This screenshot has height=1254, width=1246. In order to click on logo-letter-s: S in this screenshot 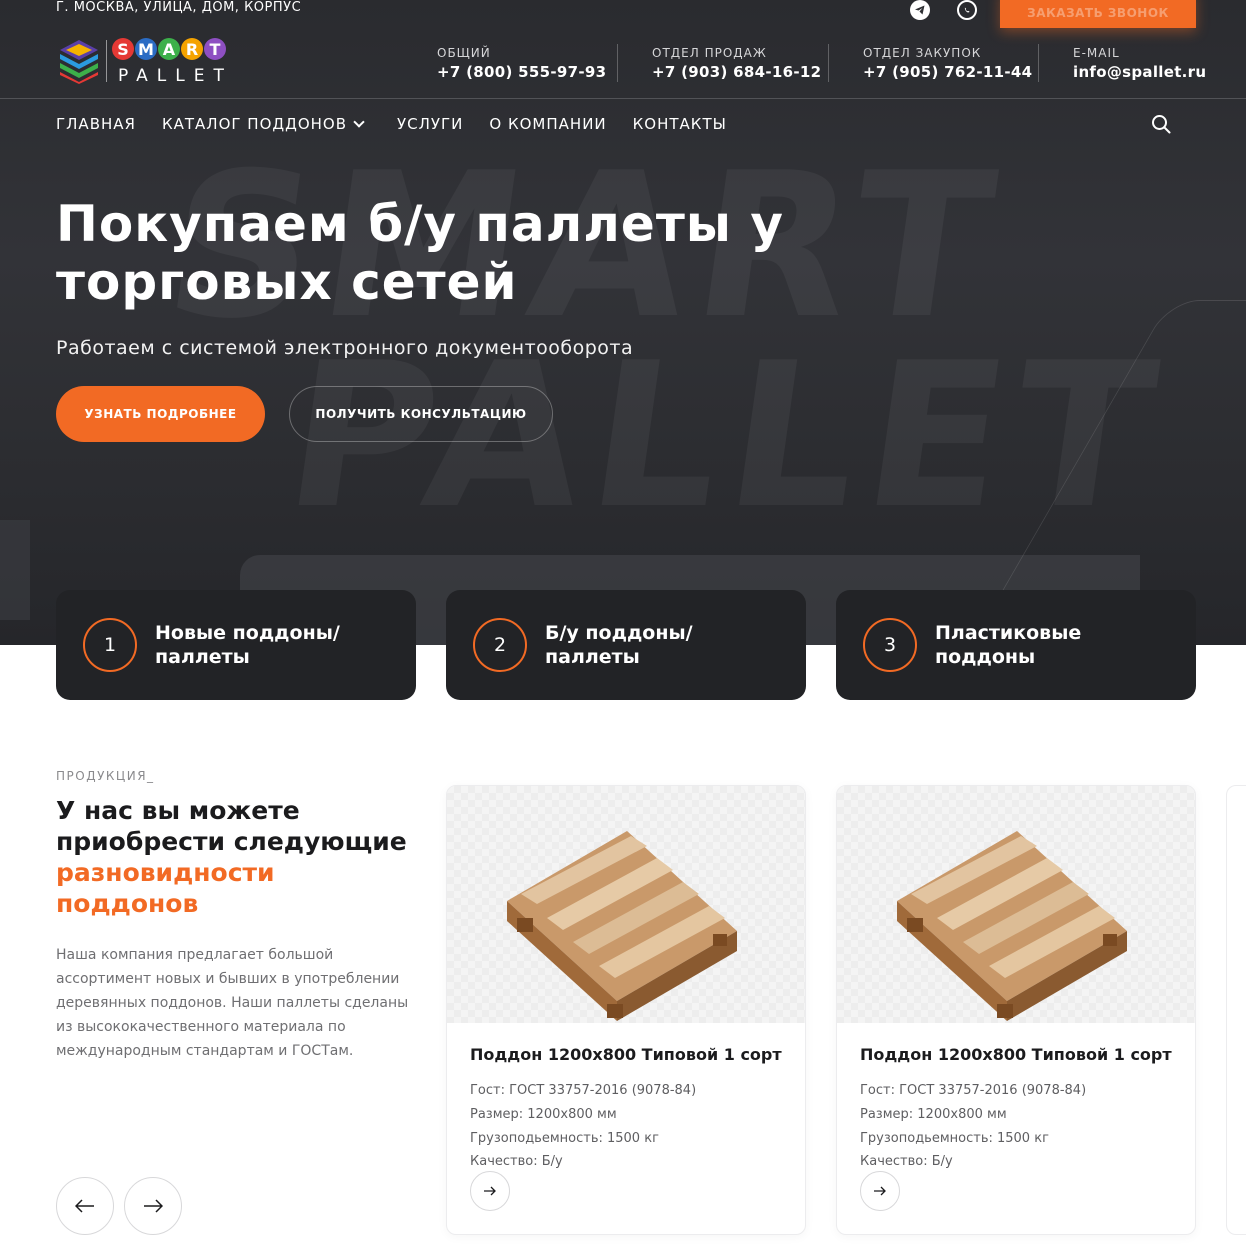, I will do `click(123, 49)`.